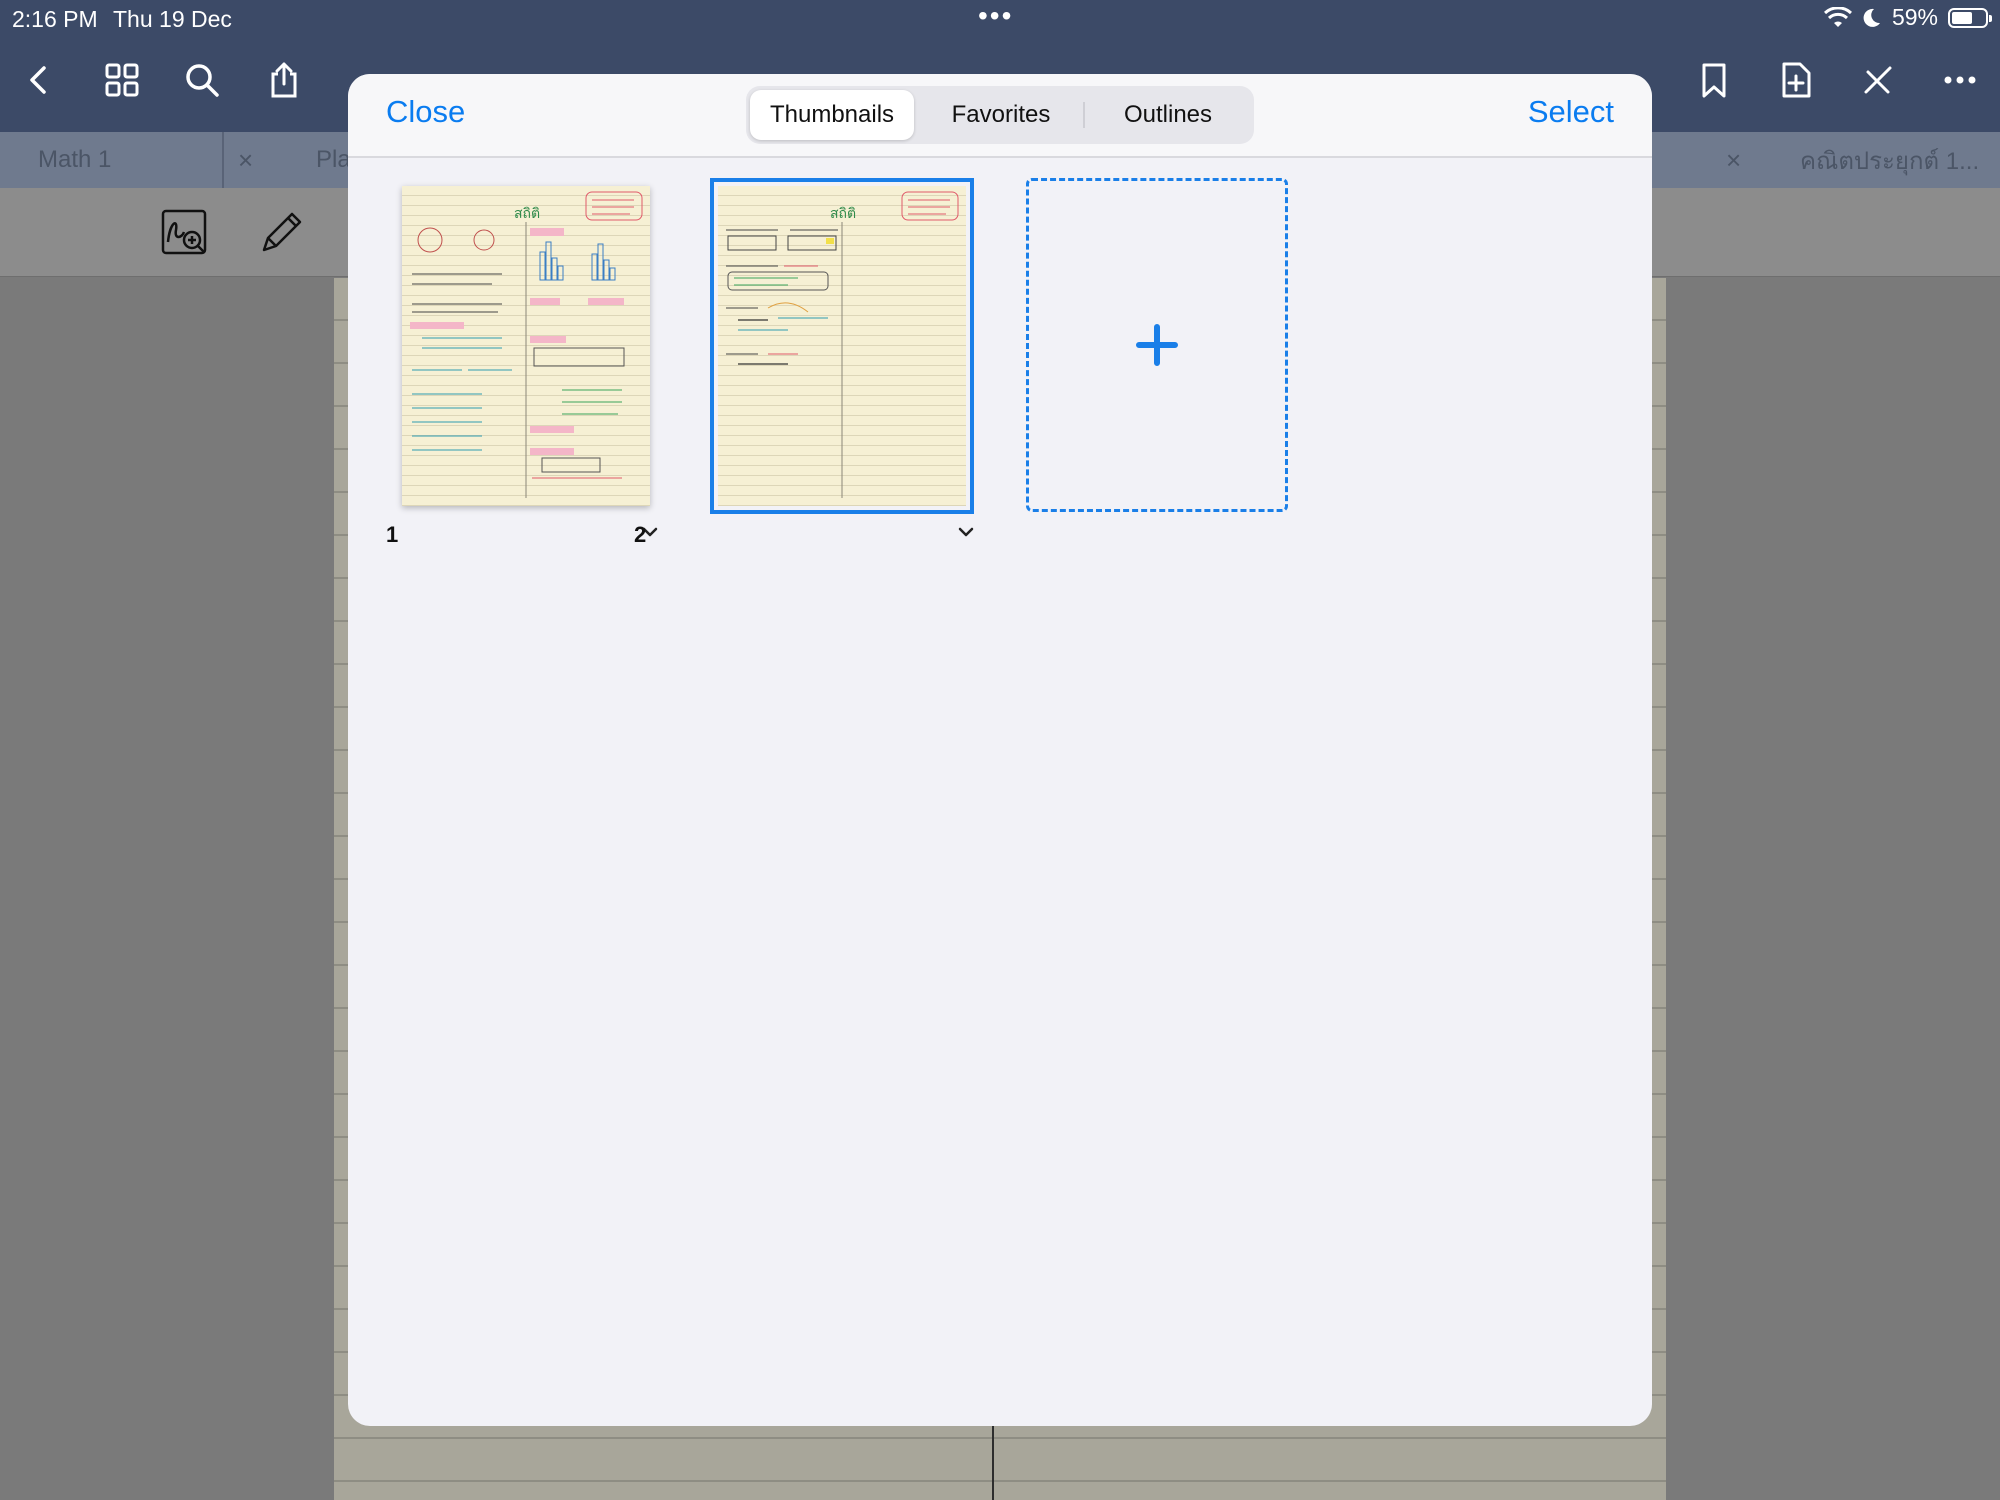  I want to click on moon-icon, so click(1871, 17).